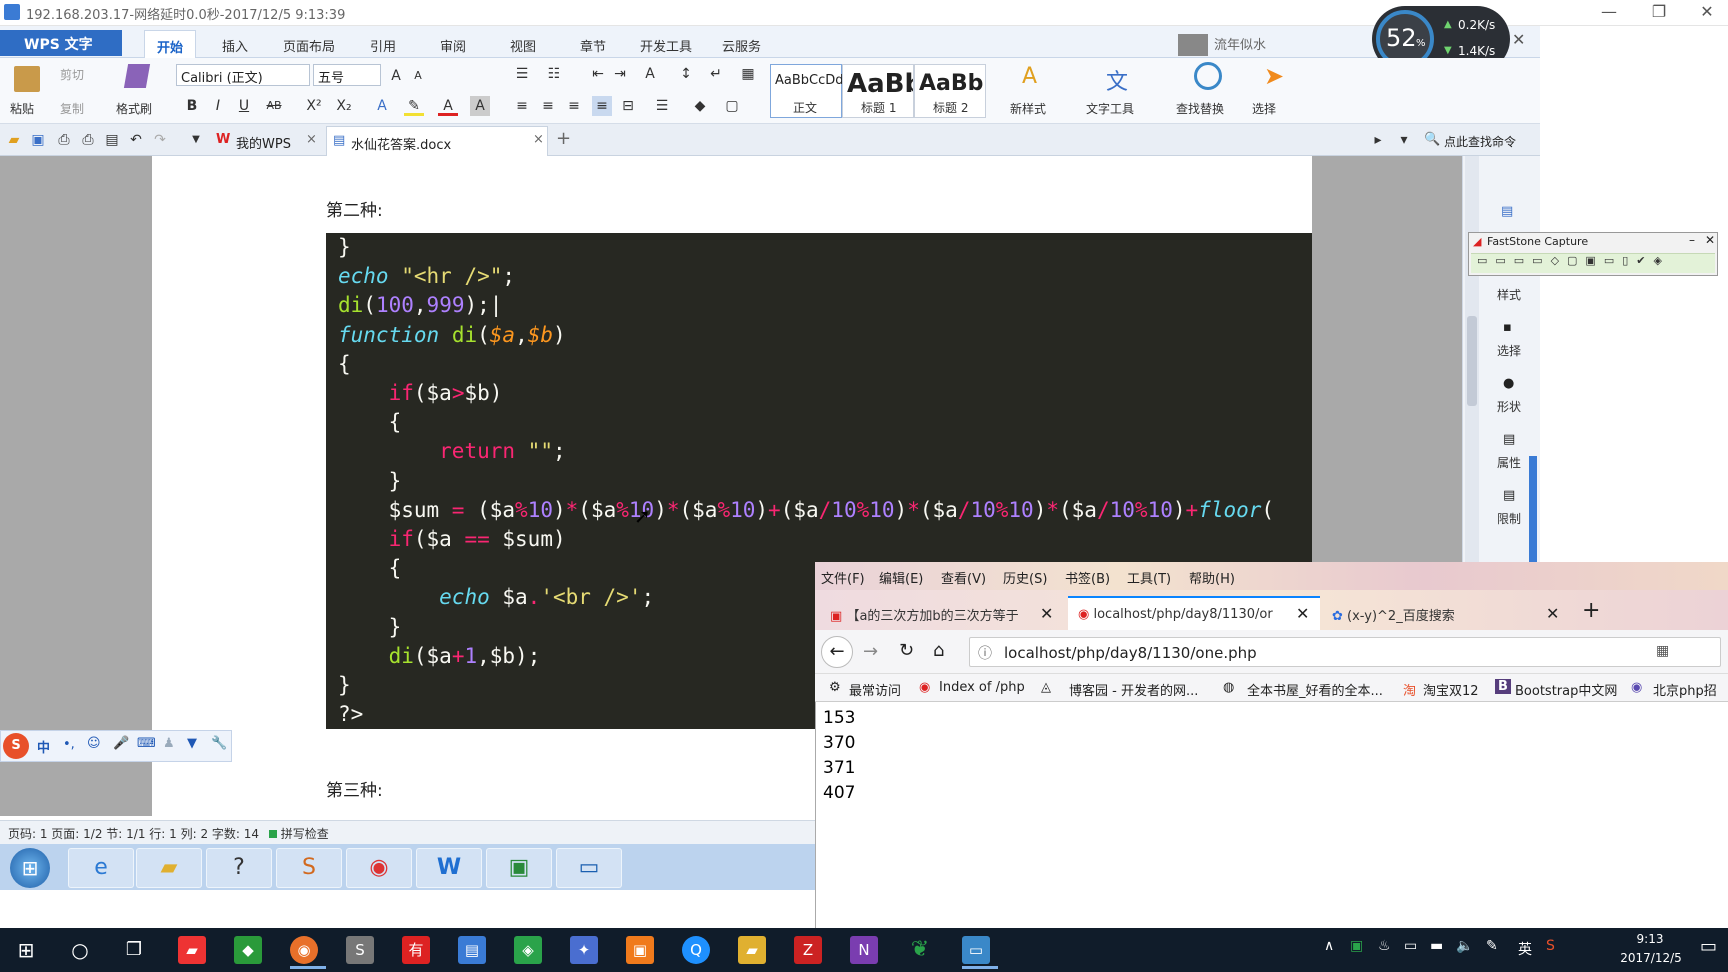  I want to click on menu-edit: 编辑(E), so click(901, 577).